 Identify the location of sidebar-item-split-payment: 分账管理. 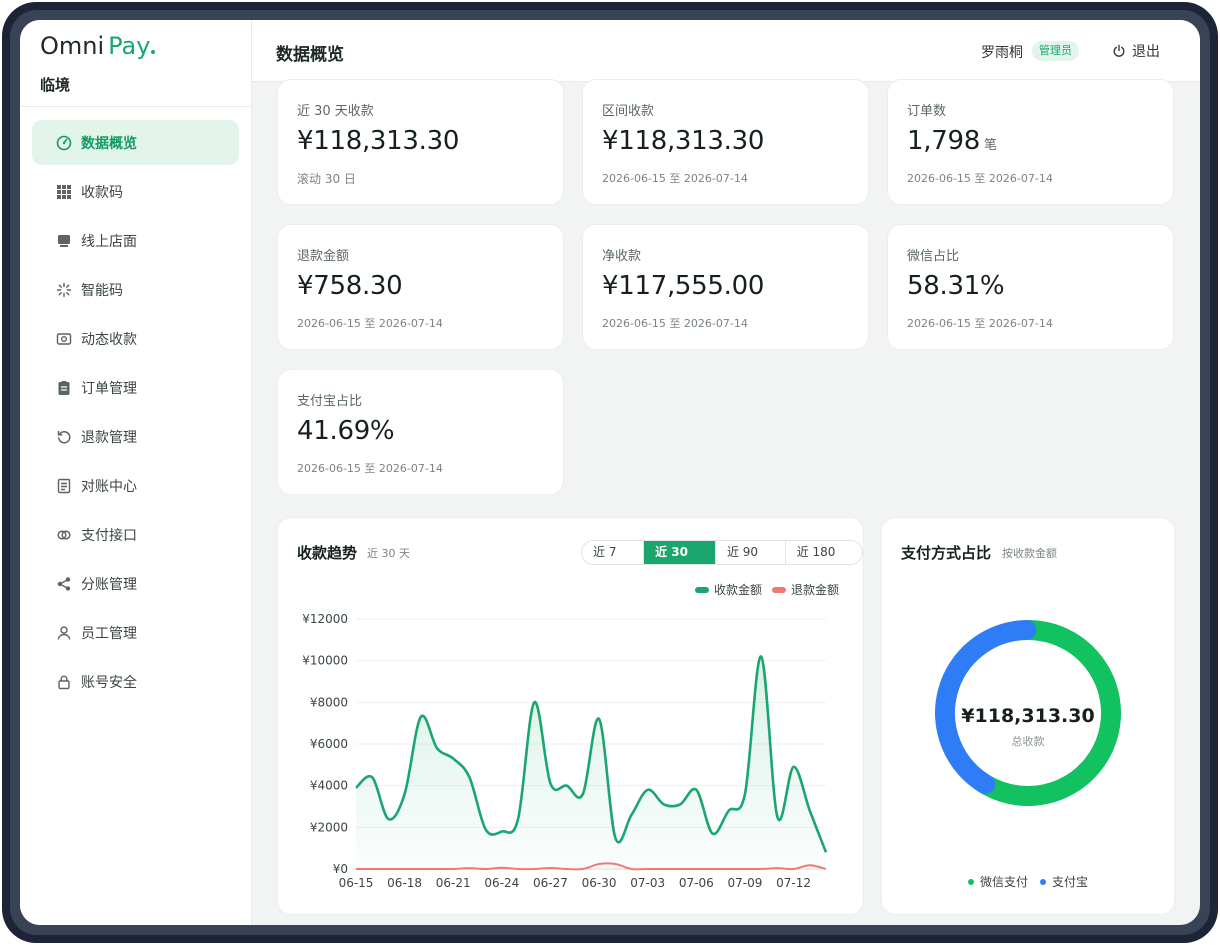
(135, 583).